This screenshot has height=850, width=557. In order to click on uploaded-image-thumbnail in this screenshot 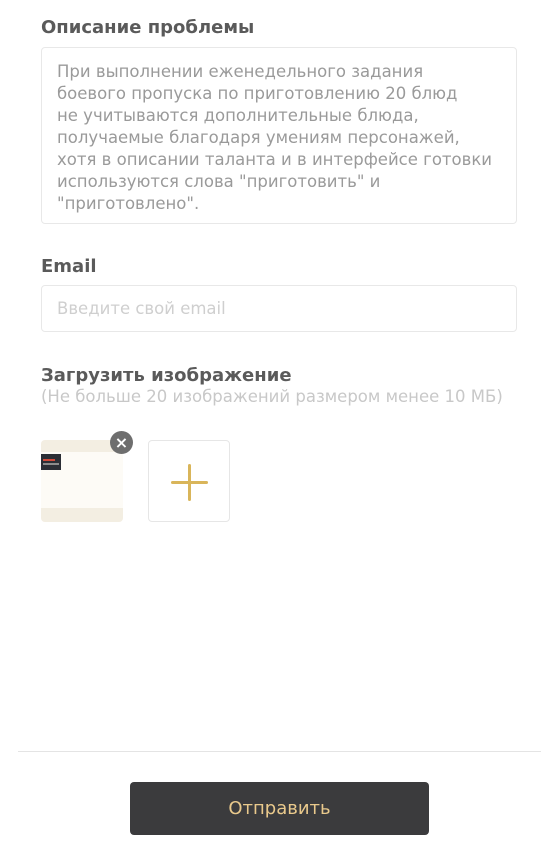, I will do `click(82, 481)`.